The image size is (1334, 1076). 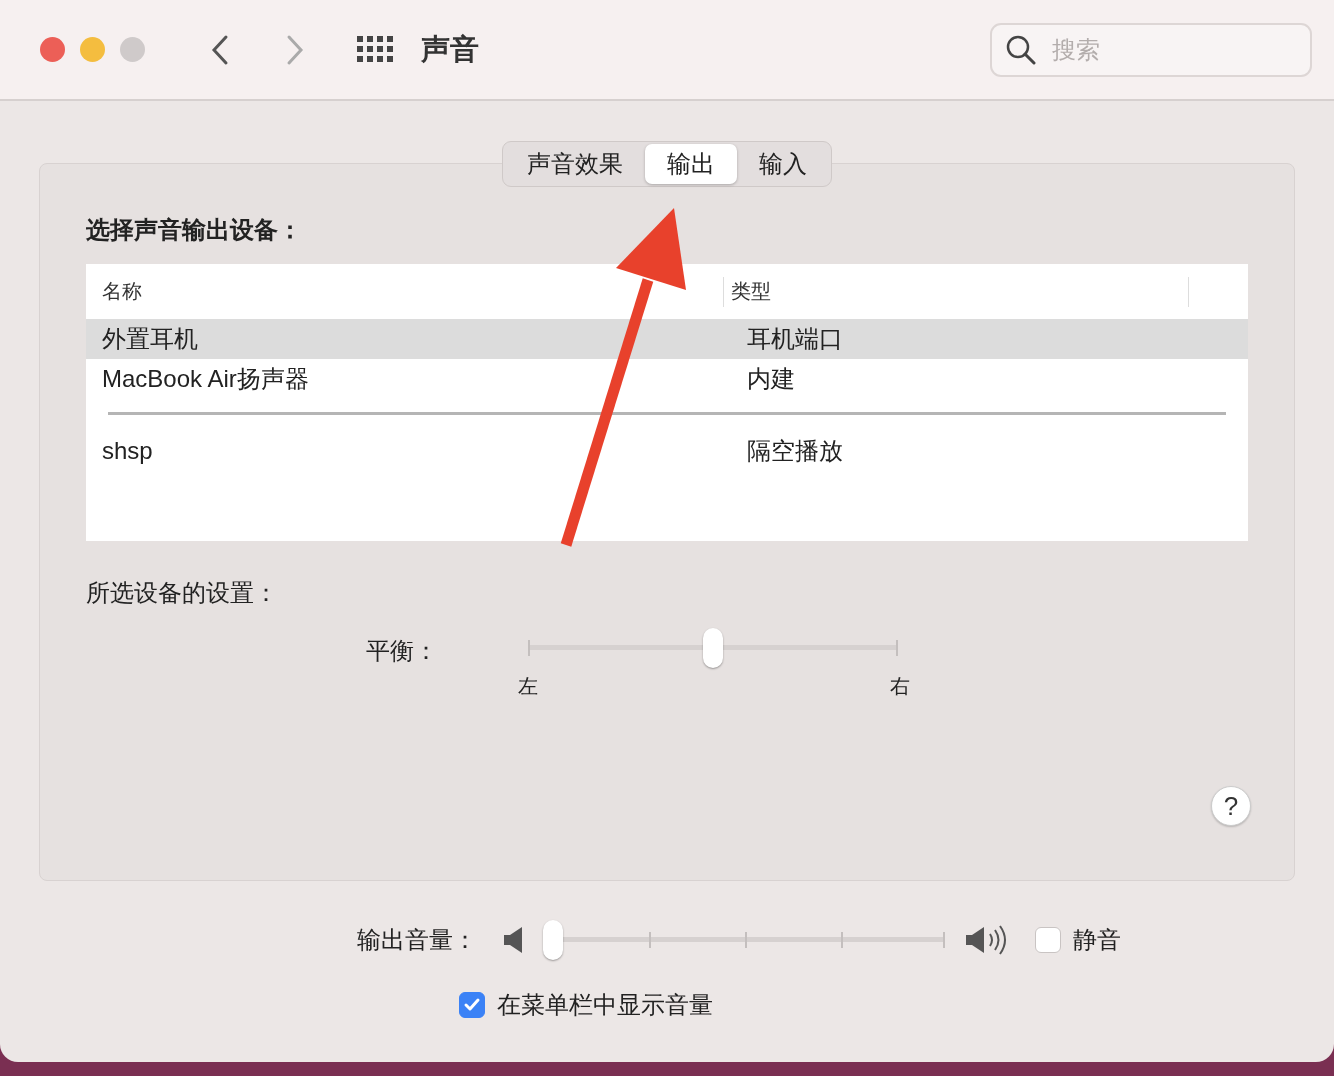 I want to click on table-cell-text: 隔空播放, so click(x=795, y=451).